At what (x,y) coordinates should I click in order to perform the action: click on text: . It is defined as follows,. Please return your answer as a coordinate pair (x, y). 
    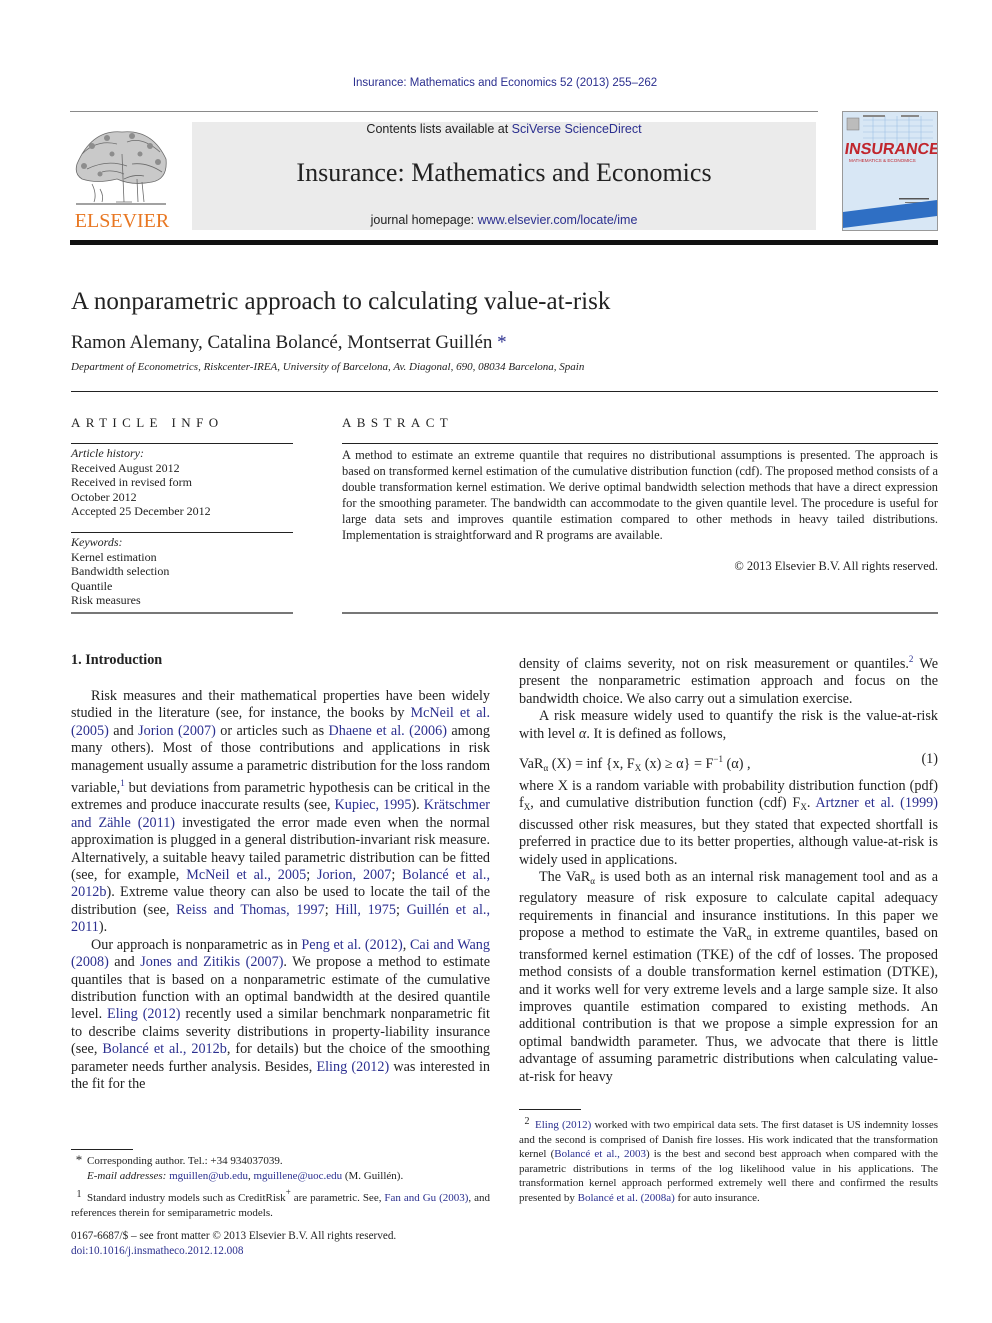
    Looking at the image, I should click on (656, 733).